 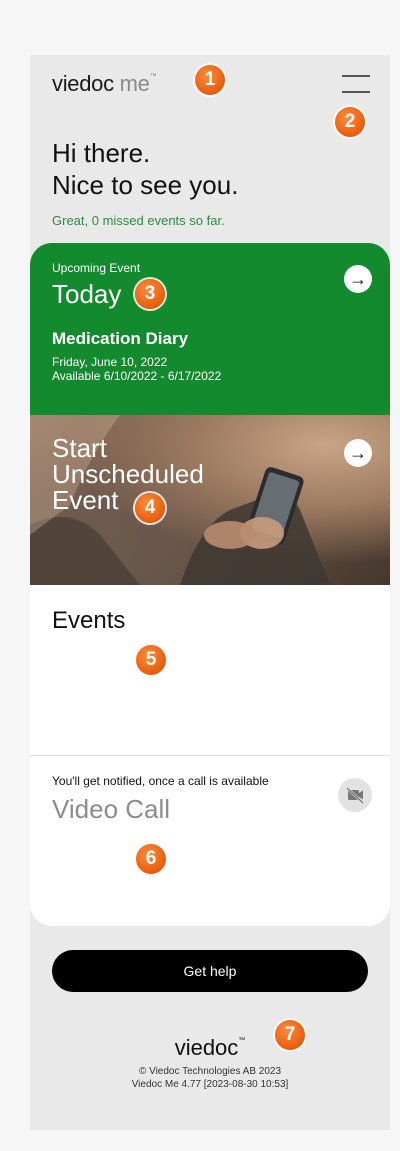 I want to click on annotation-marker-6: 6, so click(x=151, y=859).